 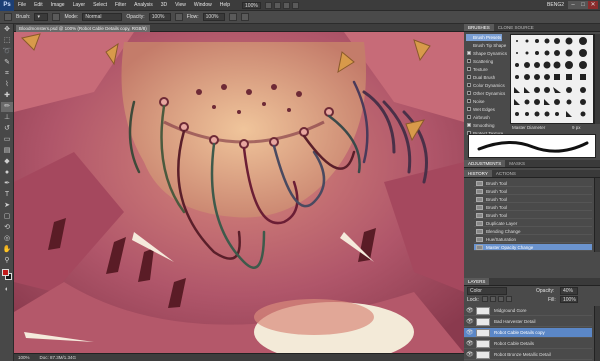 I want to click on brush-option-presets: Brush Presets, so click(x=484, y=37).